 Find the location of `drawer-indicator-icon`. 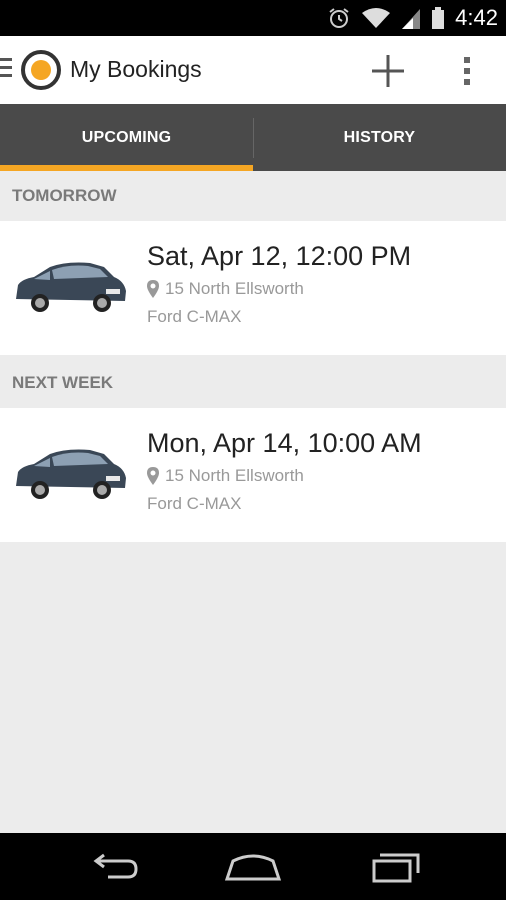

drawer-indicator-icon is located at coordinates (6, 69).